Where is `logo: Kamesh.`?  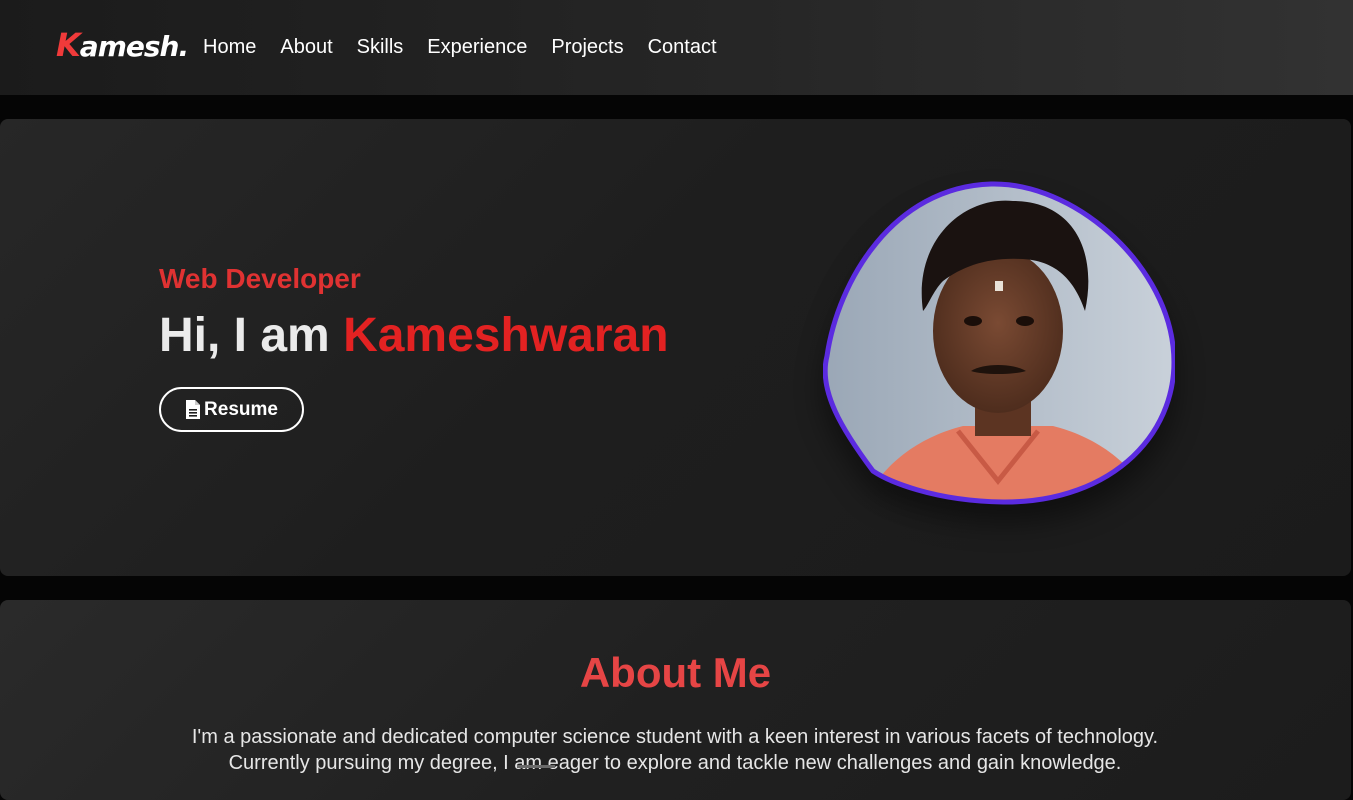 logo: Kamesh. is located at coordinates (122, 45).